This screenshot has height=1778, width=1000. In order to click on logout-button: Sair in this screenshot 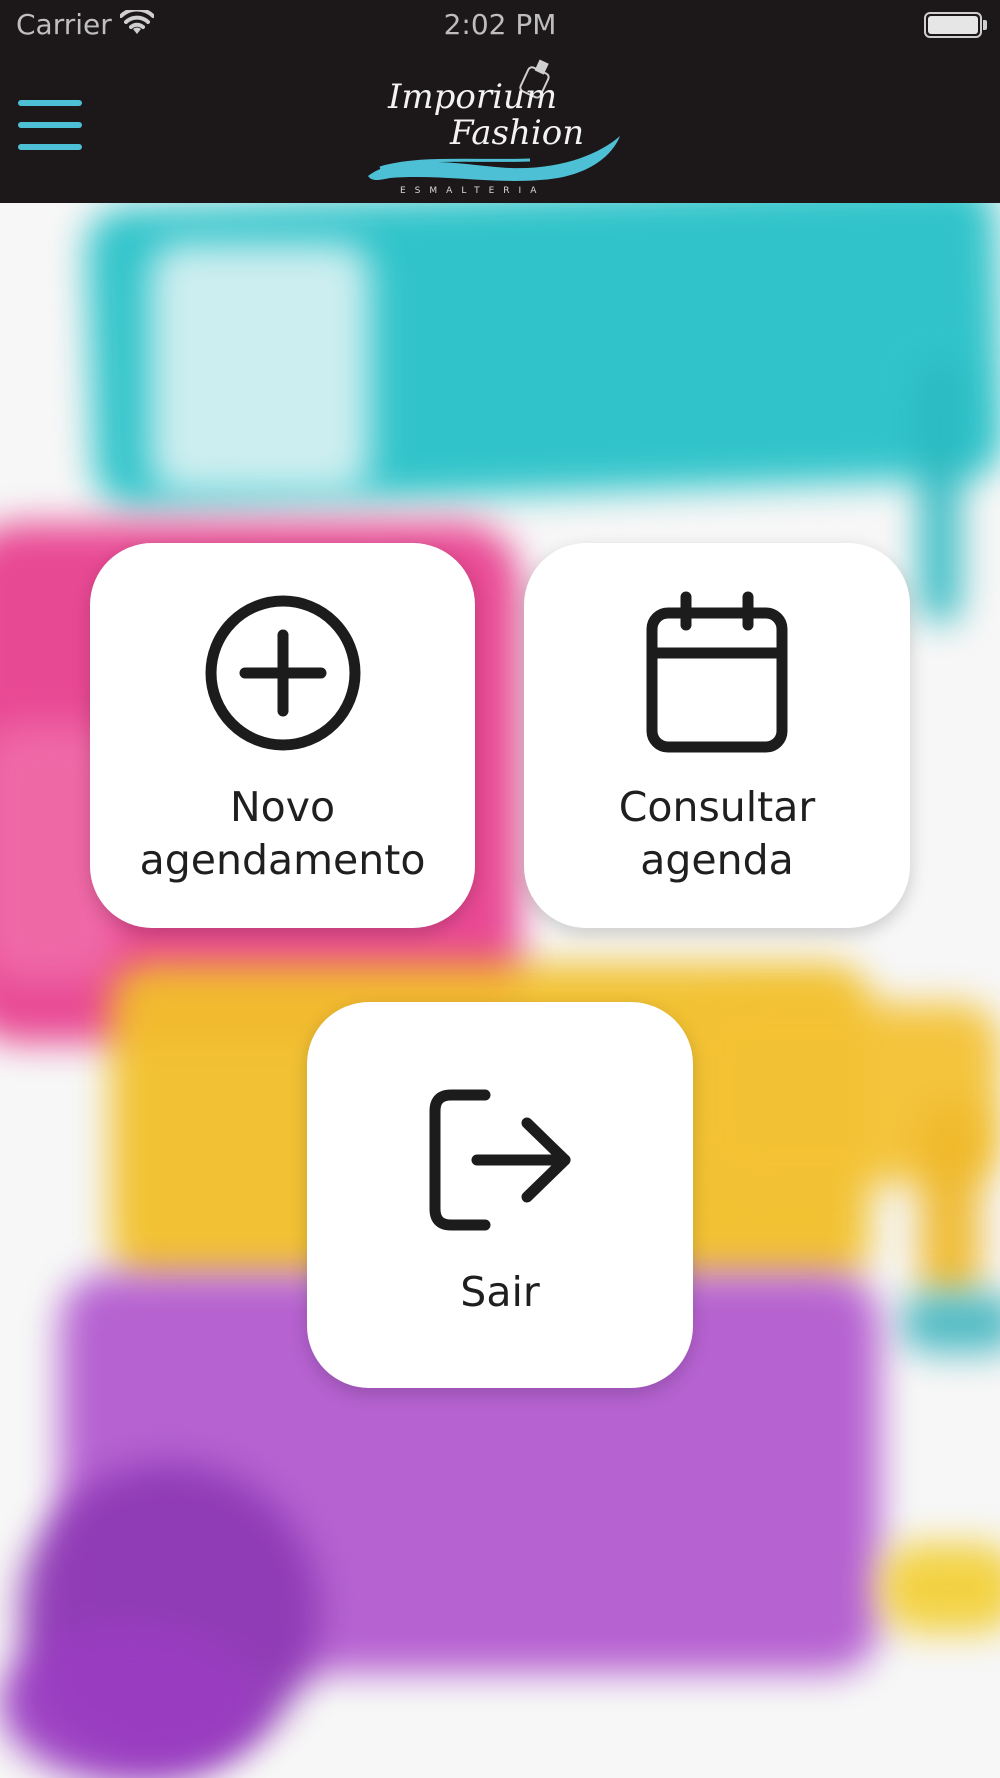, I will do `click(500, 1195)`.